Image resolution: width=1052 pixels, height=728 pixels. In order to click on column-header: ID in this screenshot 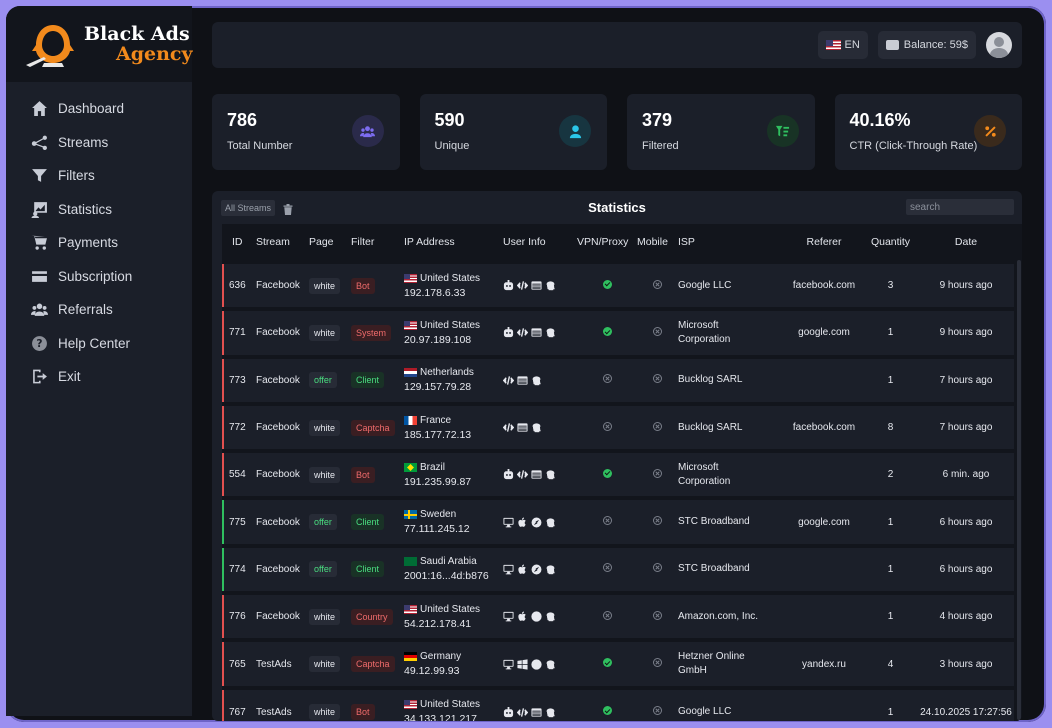, I will do `click(239, 243)`.